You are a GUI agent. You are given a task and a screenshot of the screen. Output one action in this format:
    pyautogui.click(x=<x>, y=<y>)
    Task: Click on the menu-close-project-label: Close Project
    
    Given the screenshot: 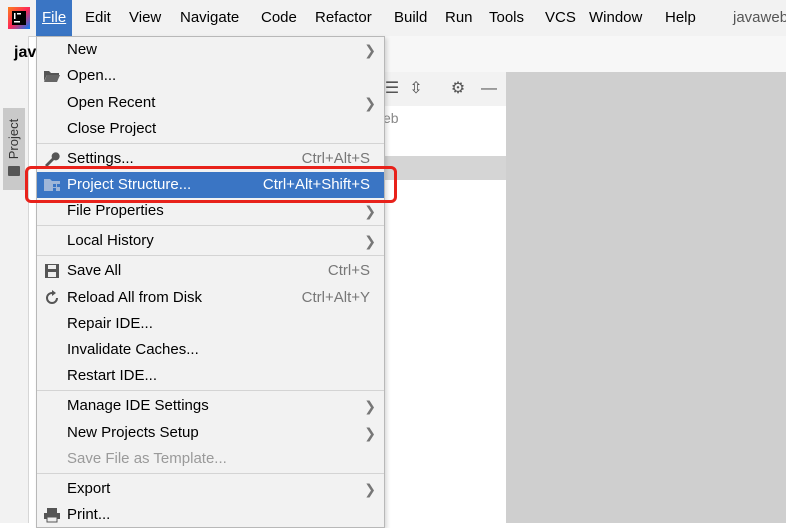 What is the action you would take?
    pyautogui.click(x=112, y=128)
    